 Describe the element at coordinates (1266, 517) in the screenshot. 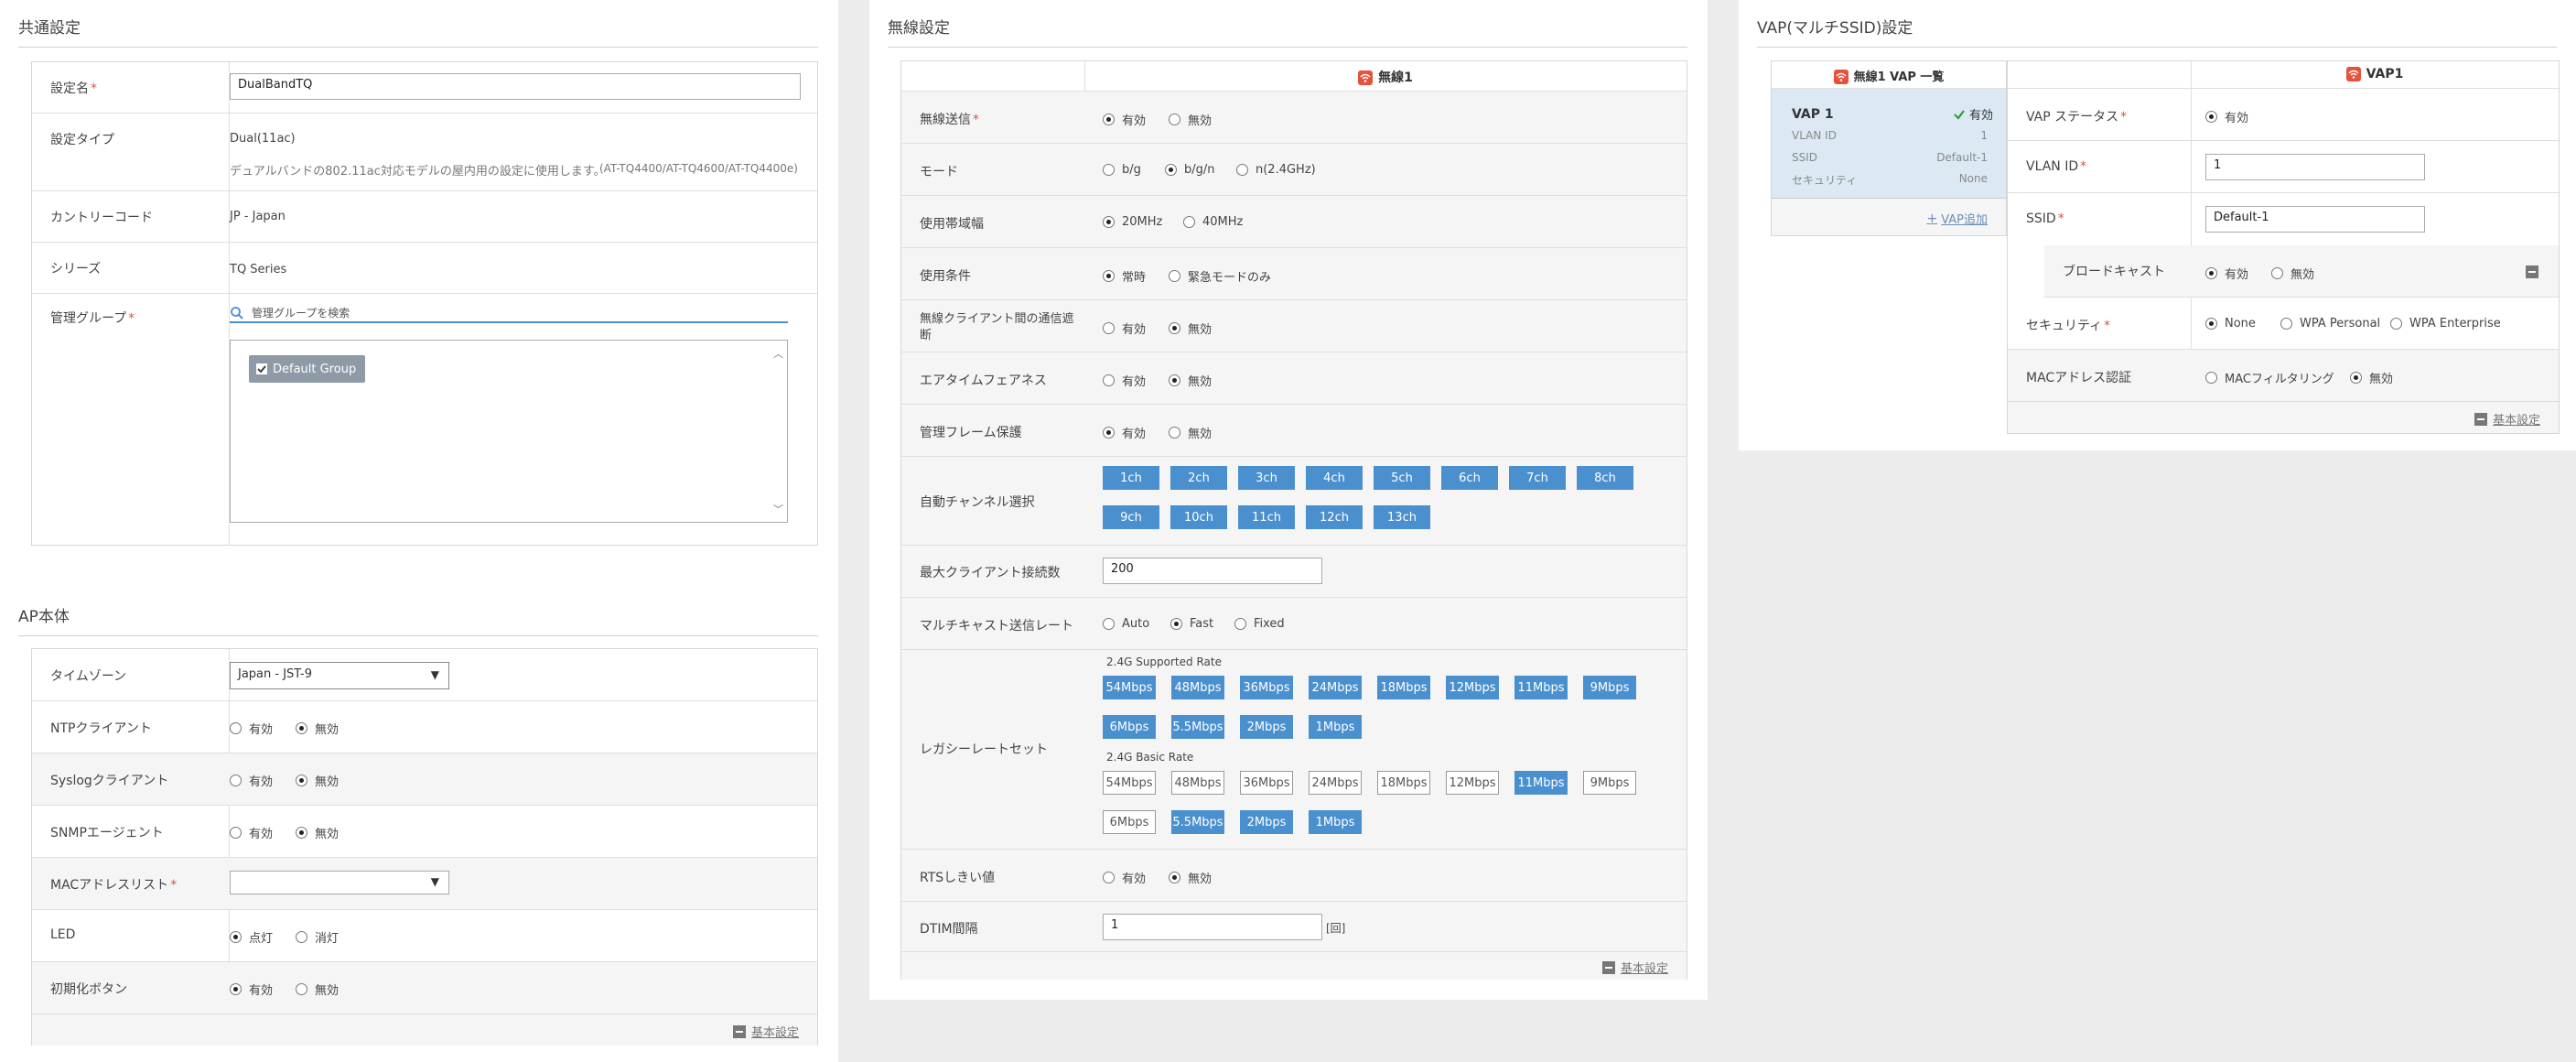

I see `channel-chip: 11ch` at that location.